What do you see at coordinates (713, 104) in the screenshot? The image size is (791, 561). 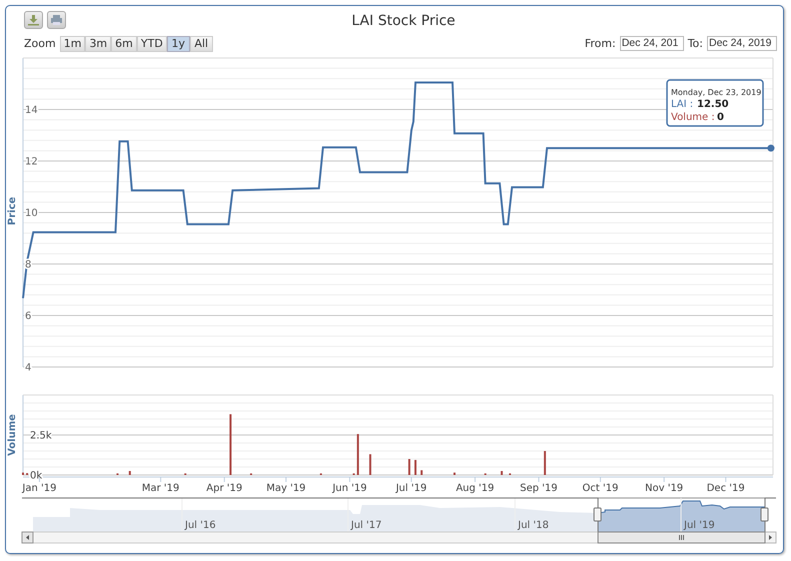 I see `tooltip-value: 12.50` at bounding box center [713, 104].